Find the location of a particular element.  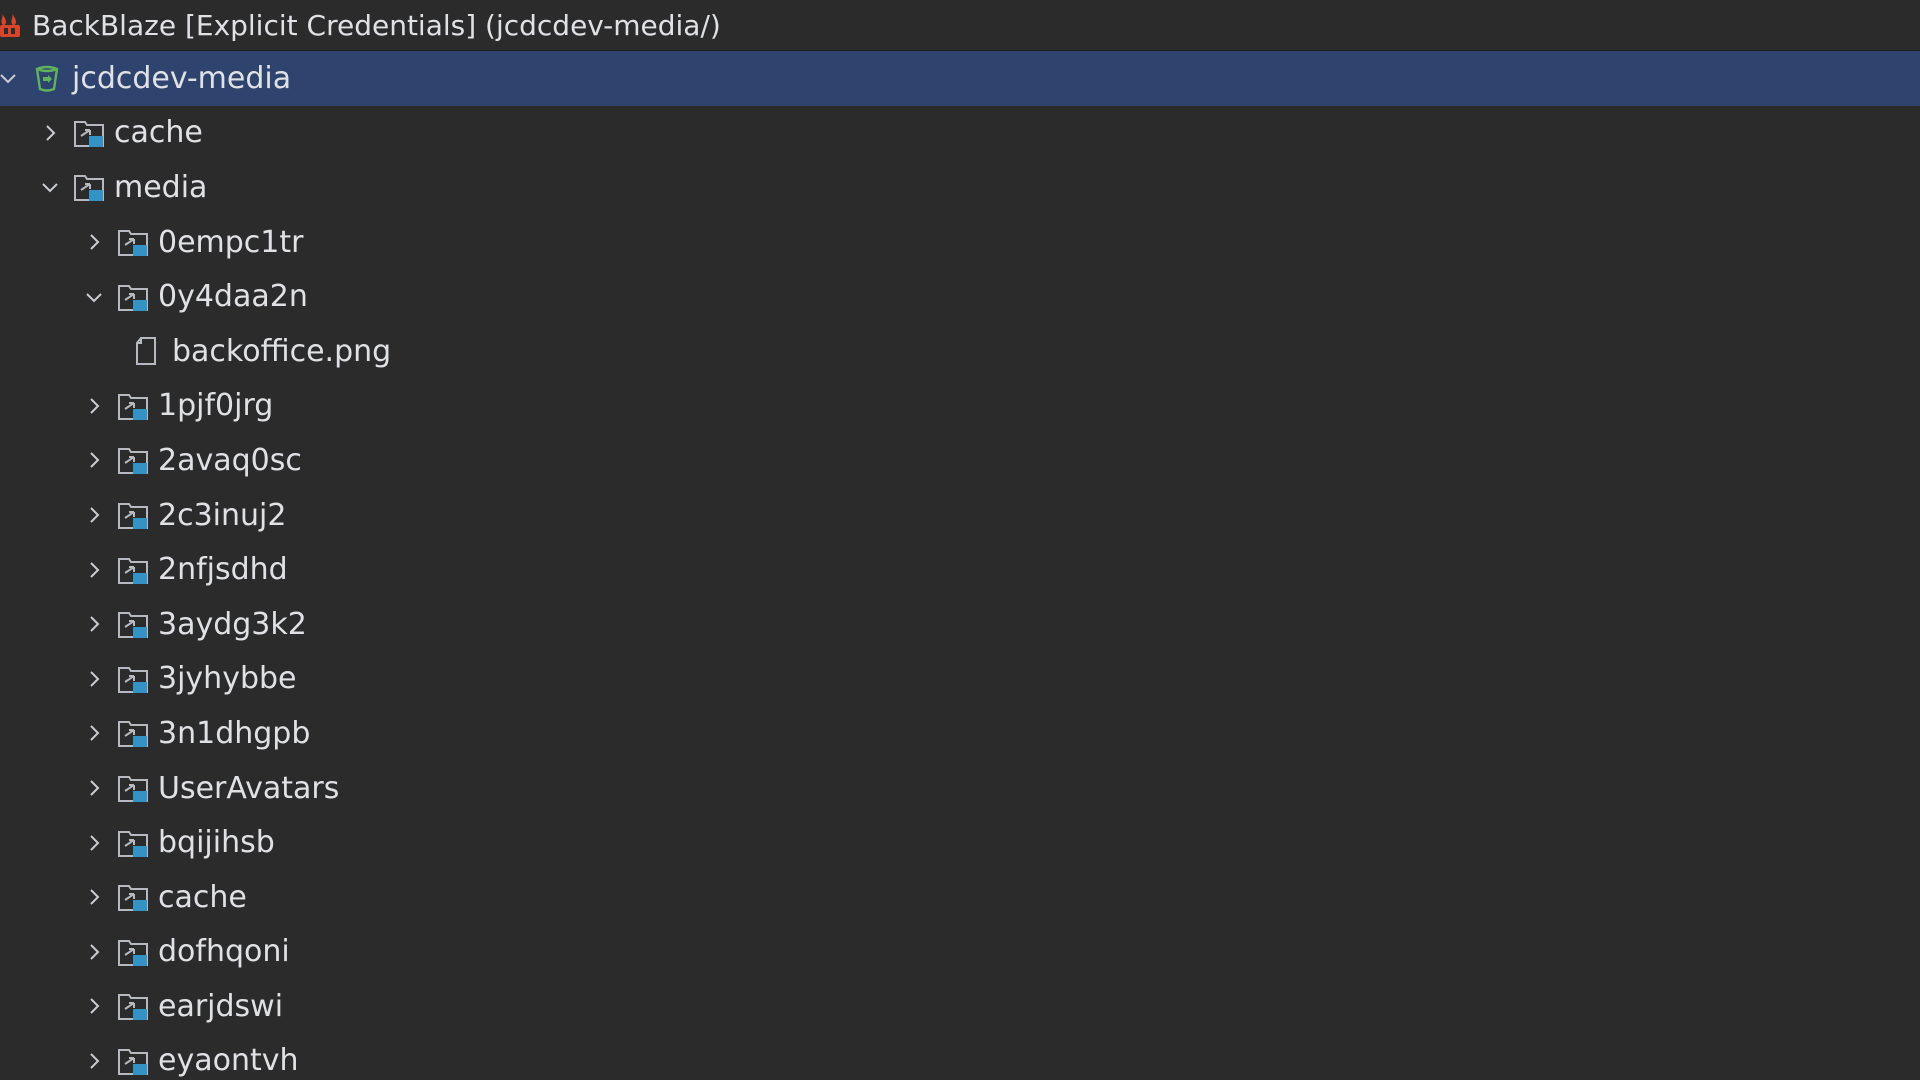

tree-node-label: backoffice.png is located at coordinates (282, 351).